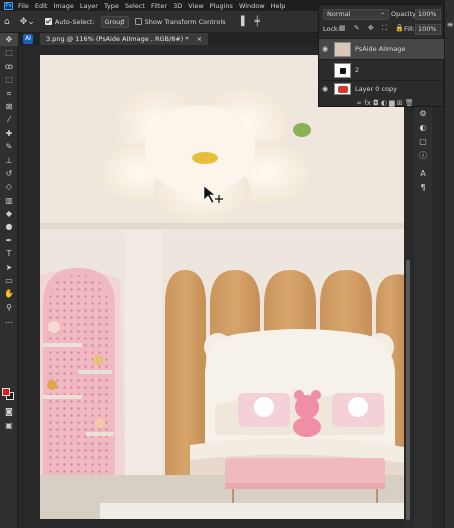 This screenshot has height=528, width=454. What do you see at coordinates (9, 411) in the screenshot?
I see `quick-mask-icon: ◙` at bounding box center [9, 411].